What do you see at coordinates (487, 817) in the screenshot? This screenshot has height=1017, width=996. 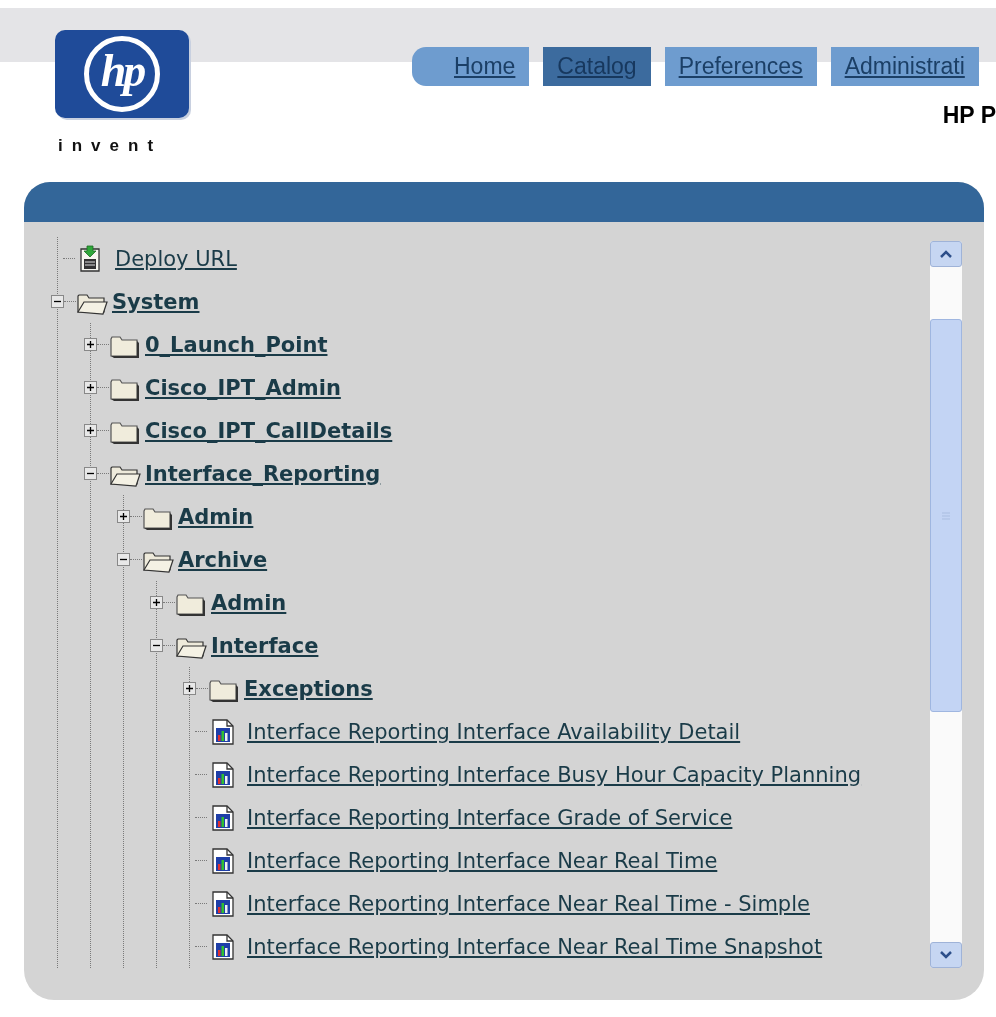 I see `report-link: Interface Reporting Interface Grade of Service` at bounding box center [487, 817].